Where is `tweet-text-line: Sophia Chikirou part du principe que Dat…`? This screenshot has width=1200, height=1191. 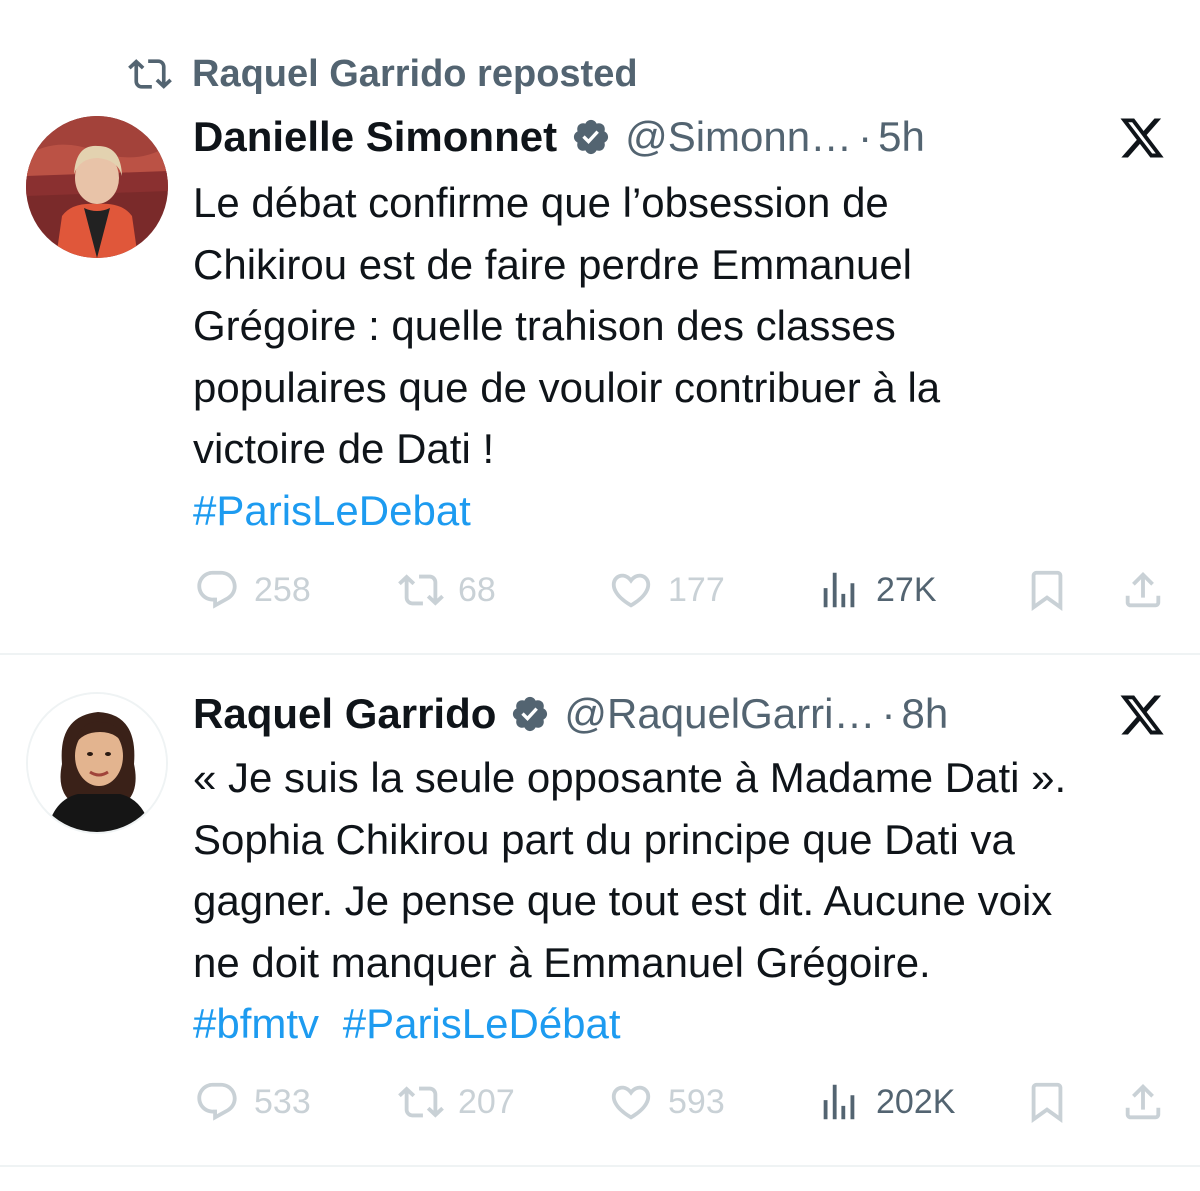
tweet-text-line: Sophia Chikirou part du principe que Dat… is located at coordinates (604, 839).